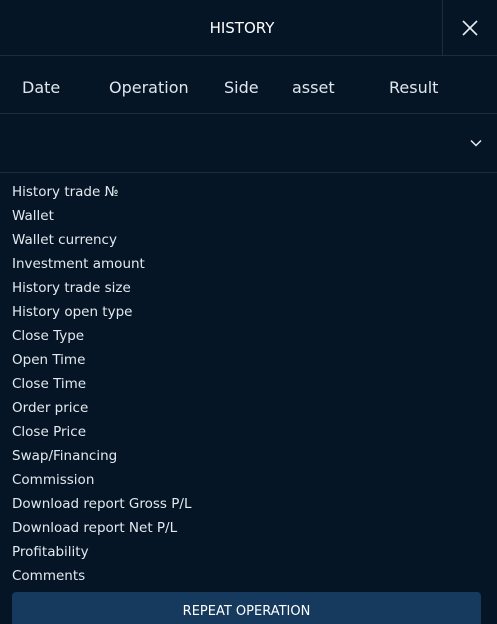 The width and height of the screenshot is (497, 624). What do you see at coordinates (50, 552) in the screenshot?
I see `detail-label-profitability: Profitability` at bounding box center [50, 552].